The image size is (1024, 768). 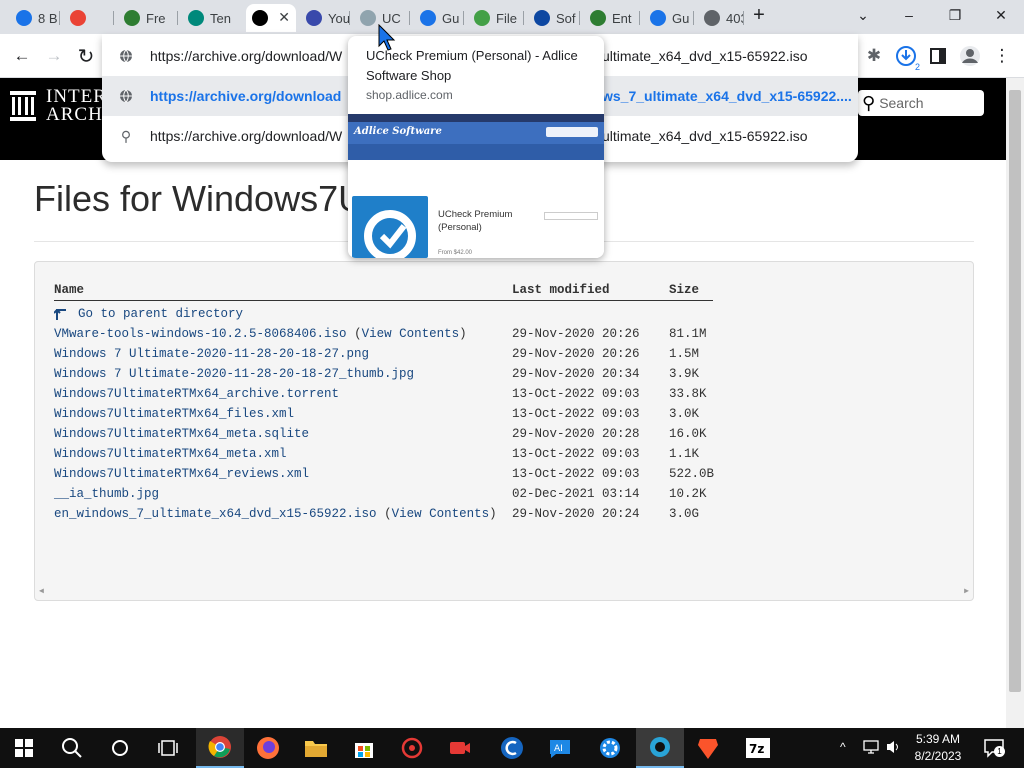 I want to click on maximize-button: ❐, so click(x=955, y=15).